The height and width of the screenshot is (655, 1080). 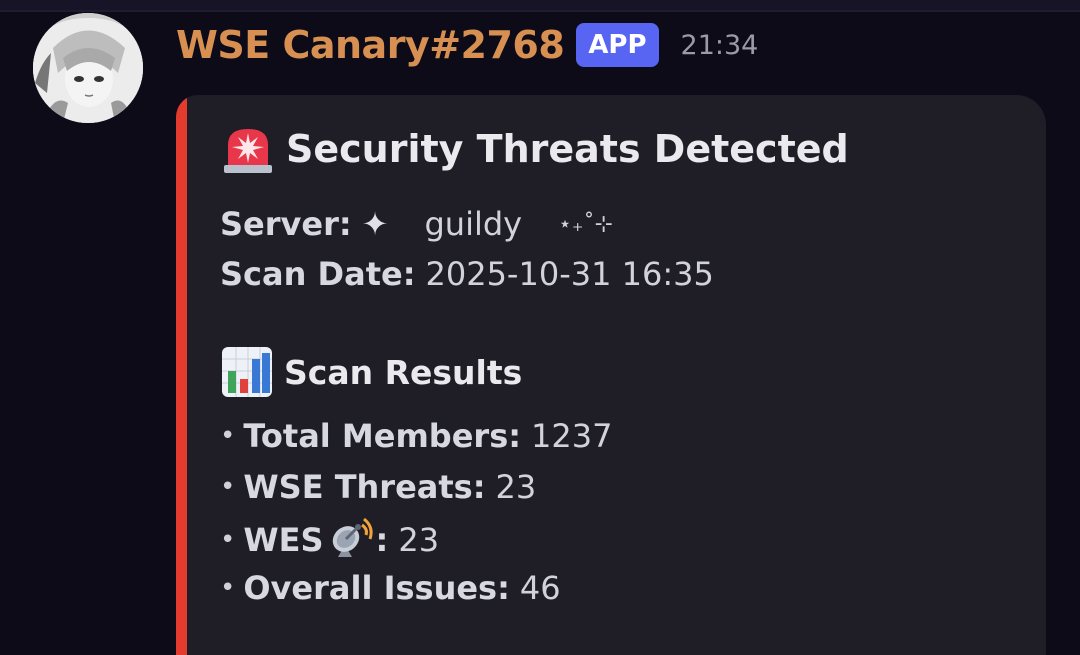 What do you see at coordinates (364, 487) in the screenshot?
I see `wse-threats-label: WSE Threats:` at bounding box center [364, 487].